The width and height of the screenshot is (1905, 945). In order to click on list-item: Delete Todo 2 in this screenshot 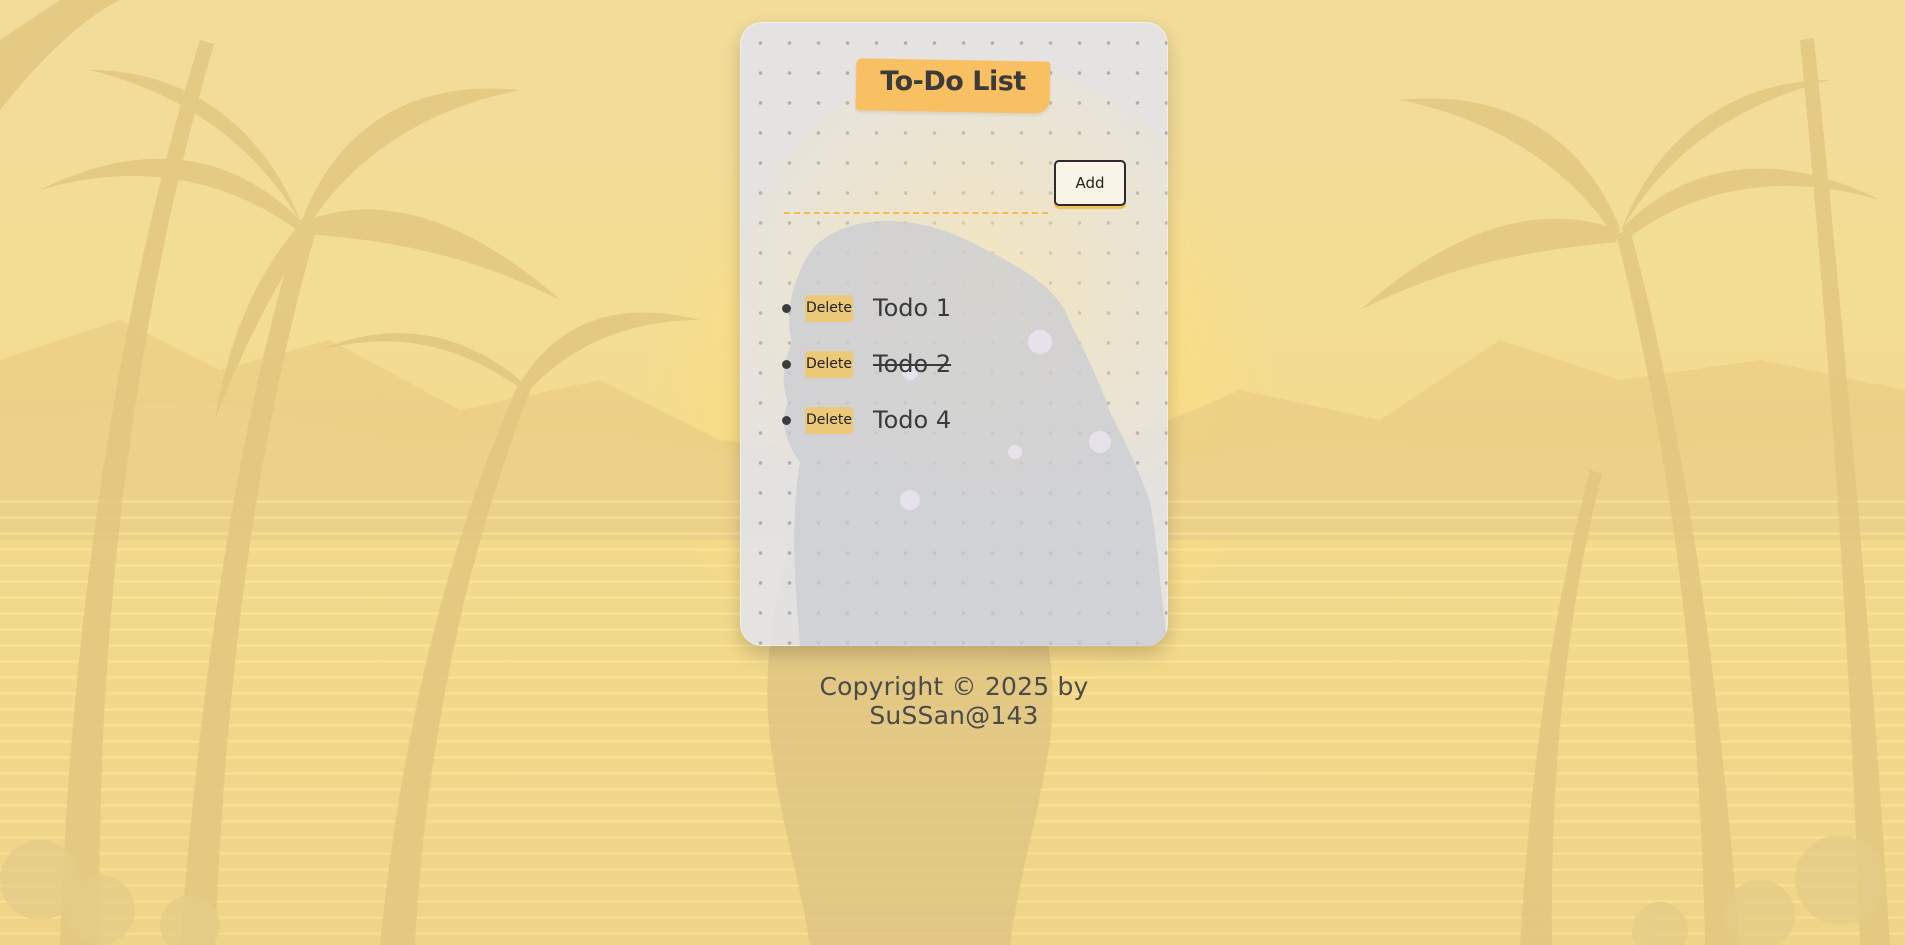, I will do `click(960, 364)`.